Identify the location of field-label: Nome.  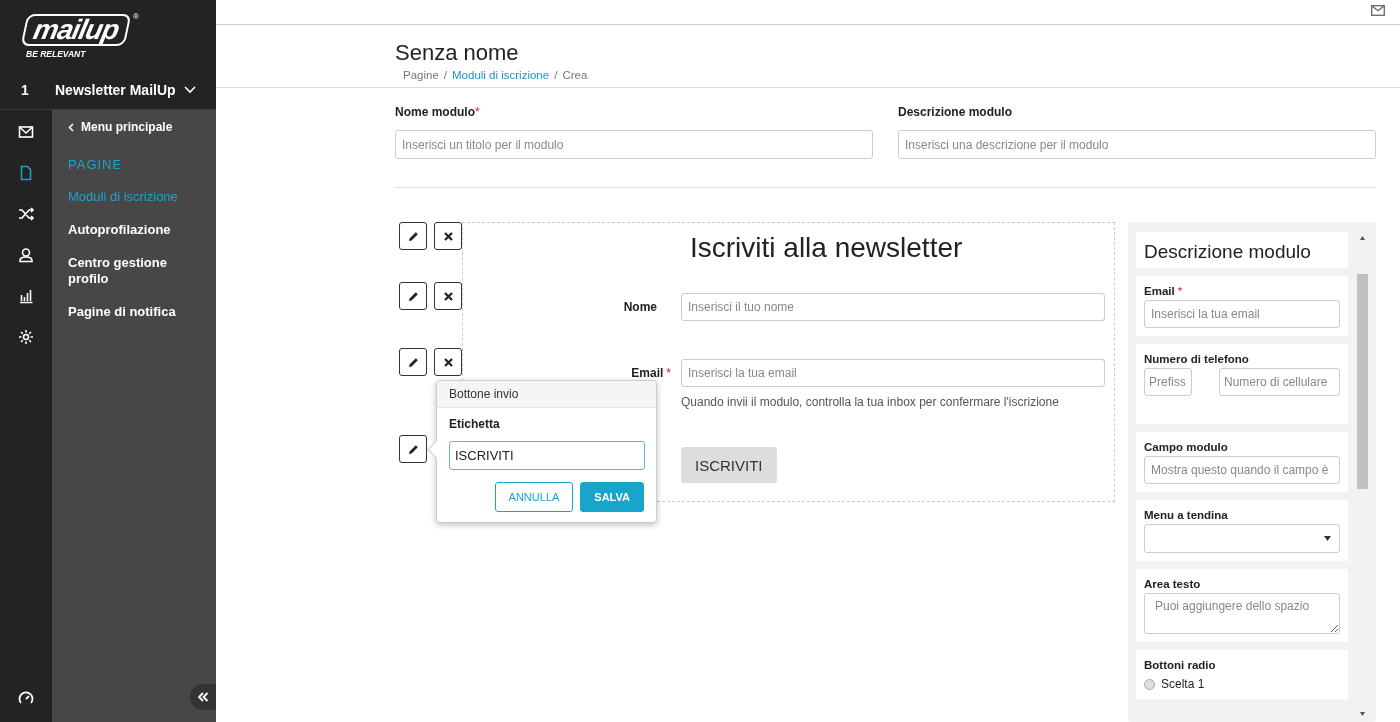
(640, 307).